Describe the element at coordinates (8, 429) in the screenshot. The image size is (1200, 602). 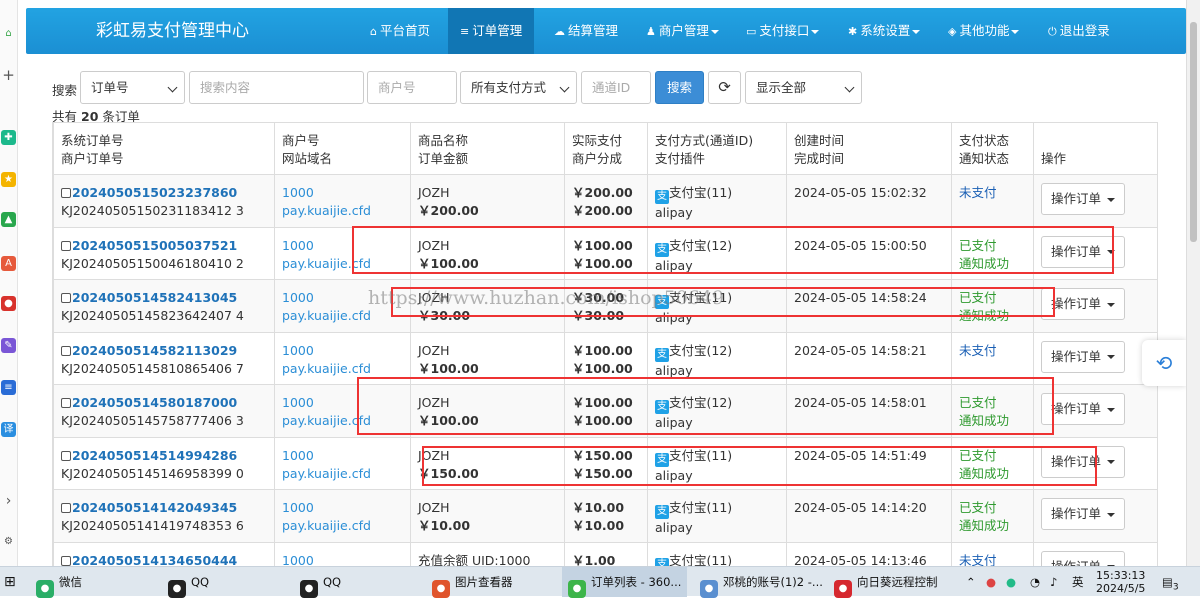
I see `translate-icon: 译` at that location.